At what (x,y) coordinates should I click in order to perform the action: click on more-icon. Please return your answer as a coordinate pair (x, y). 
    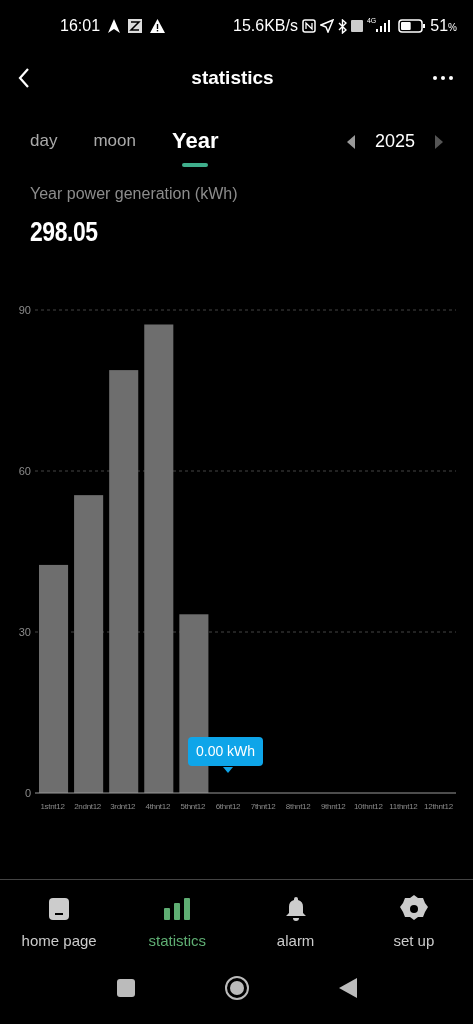
    Looking at the image, I should click on (443, 78).